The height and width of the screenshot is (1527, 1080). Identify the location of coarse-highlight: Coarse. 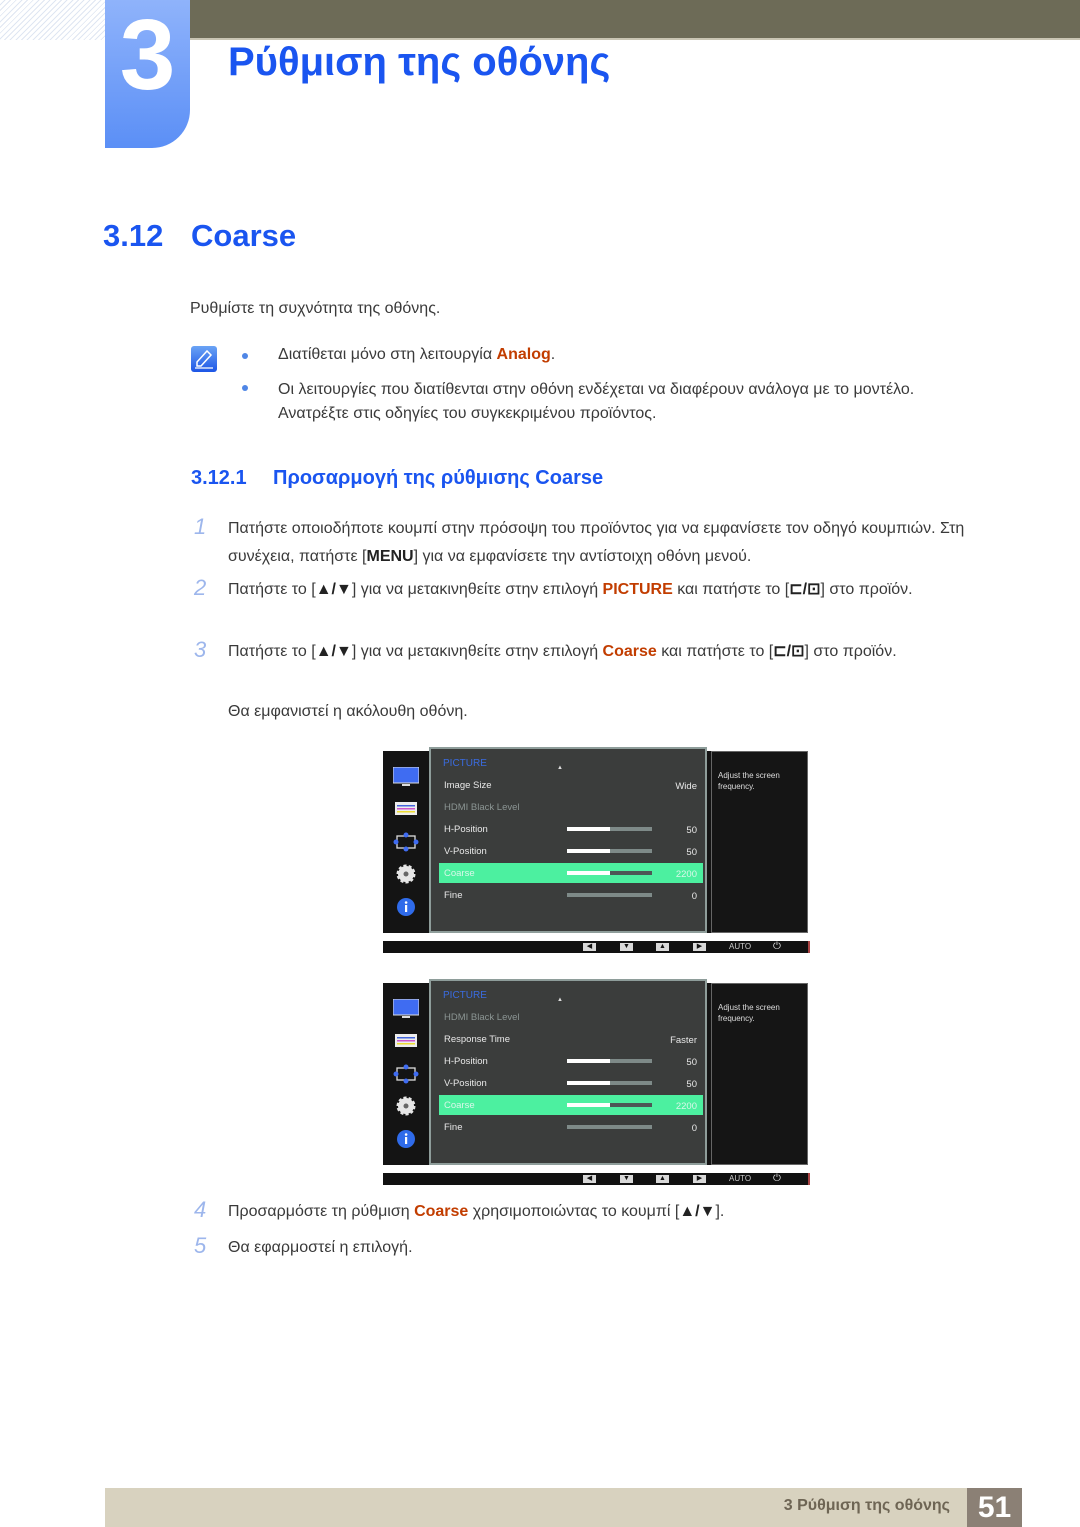
(441, 1211).